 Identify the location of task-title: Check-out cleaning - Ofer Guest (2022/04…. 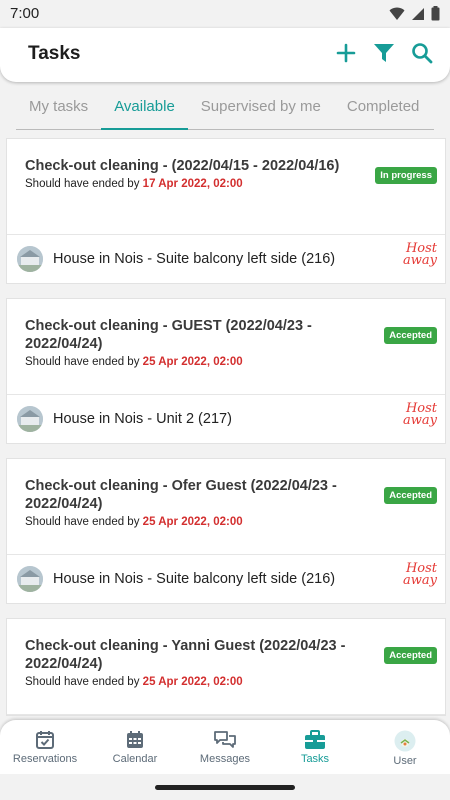
(181, 495).